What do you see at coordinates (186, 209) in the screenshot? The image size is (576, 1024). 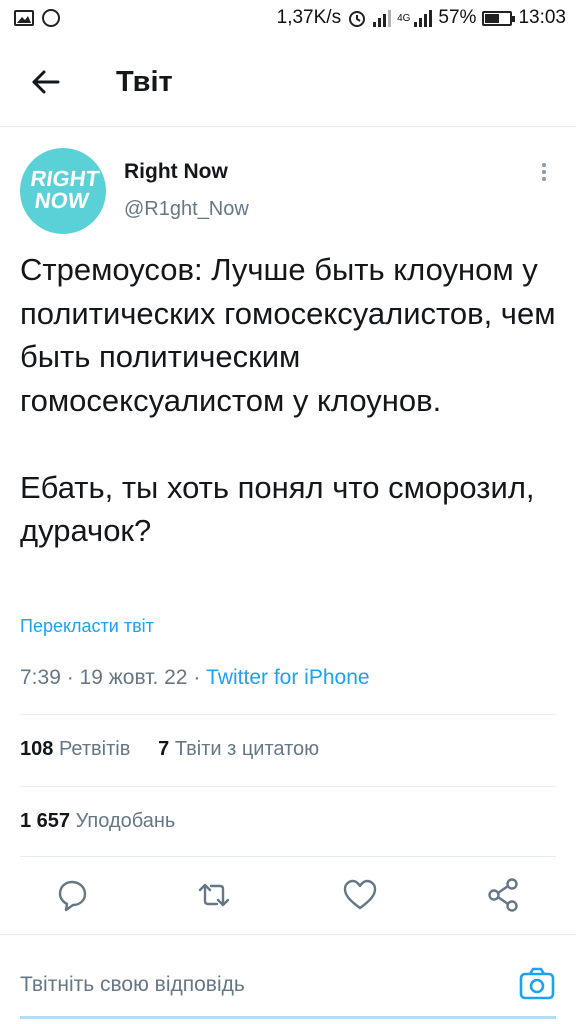 I see `author-handle: @R1ght_Now` at bounding box center [186, 209].